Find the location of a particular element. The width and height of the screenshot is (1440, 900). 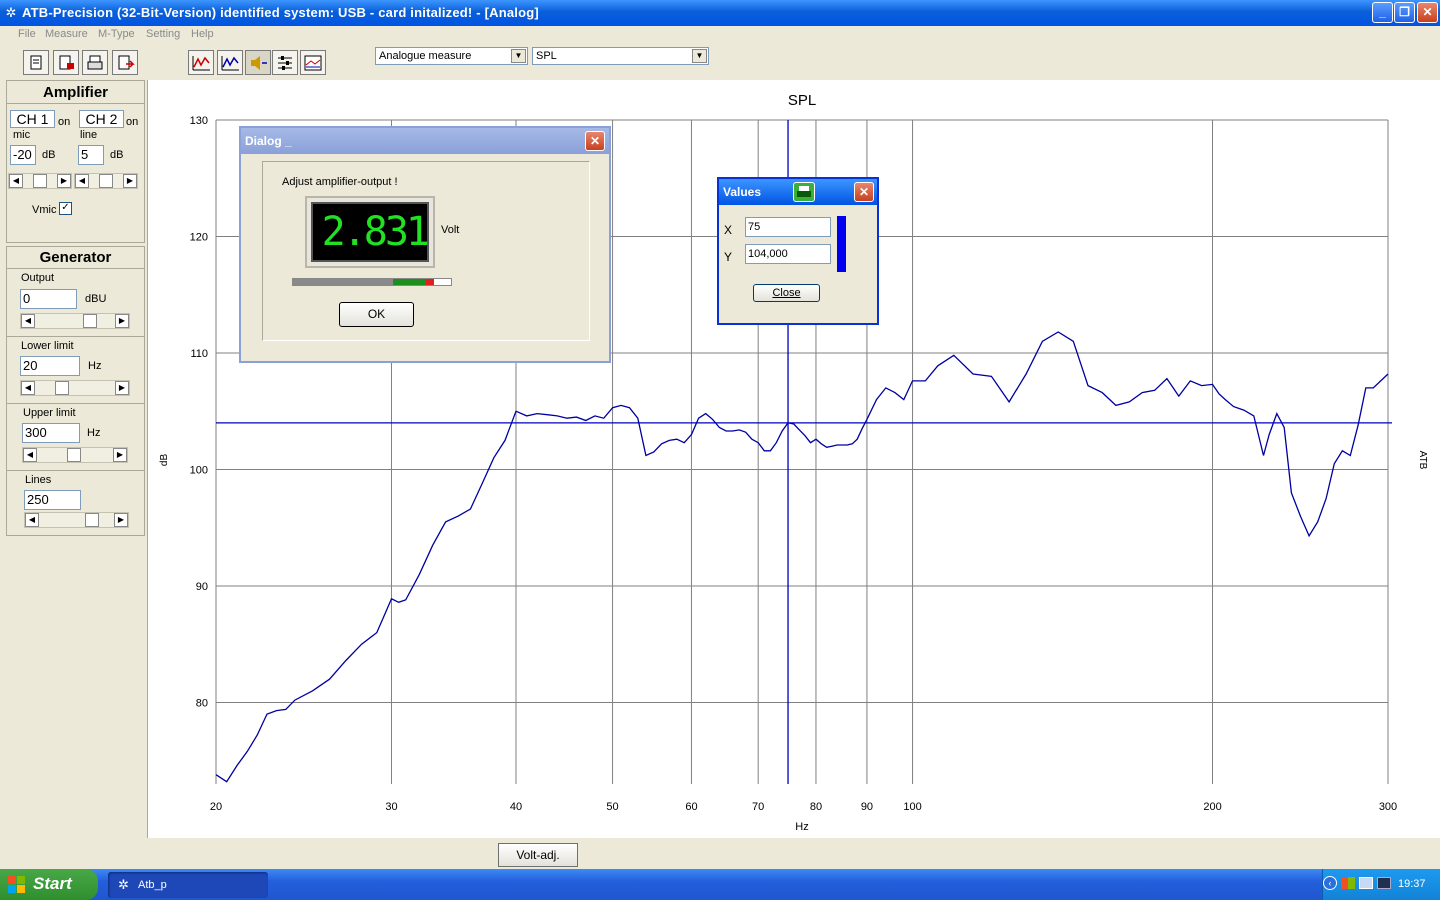

ch1-gain-slider: ◀ ▶ is located at coordinates (40, 181).